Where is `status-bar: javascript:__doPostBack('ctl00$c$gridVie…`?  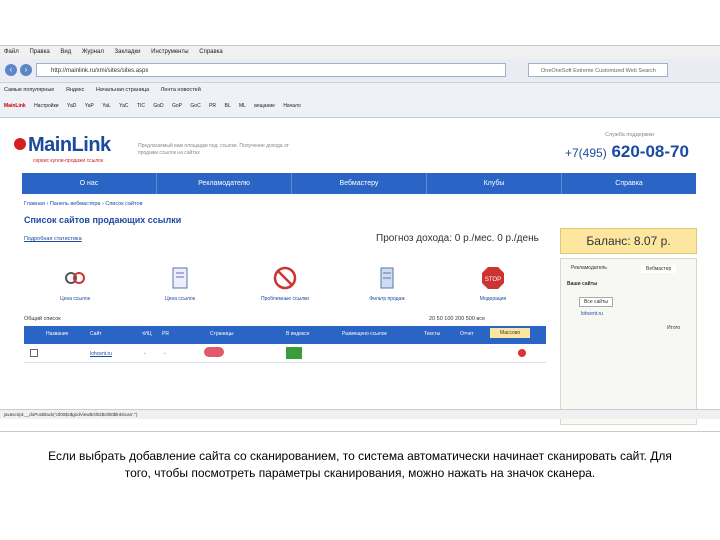 status-bar: javascript:__doPostBack('ctl00$c$gridVie… is located at coordinates (360, 414).